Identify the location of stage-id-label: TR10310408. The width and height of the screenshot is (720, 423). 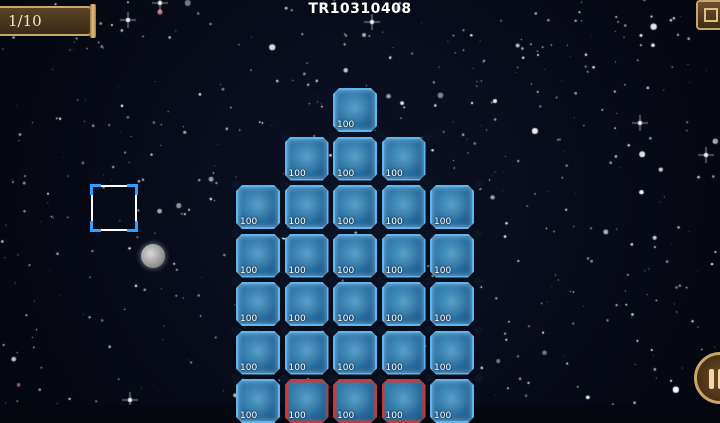
(360, 9).